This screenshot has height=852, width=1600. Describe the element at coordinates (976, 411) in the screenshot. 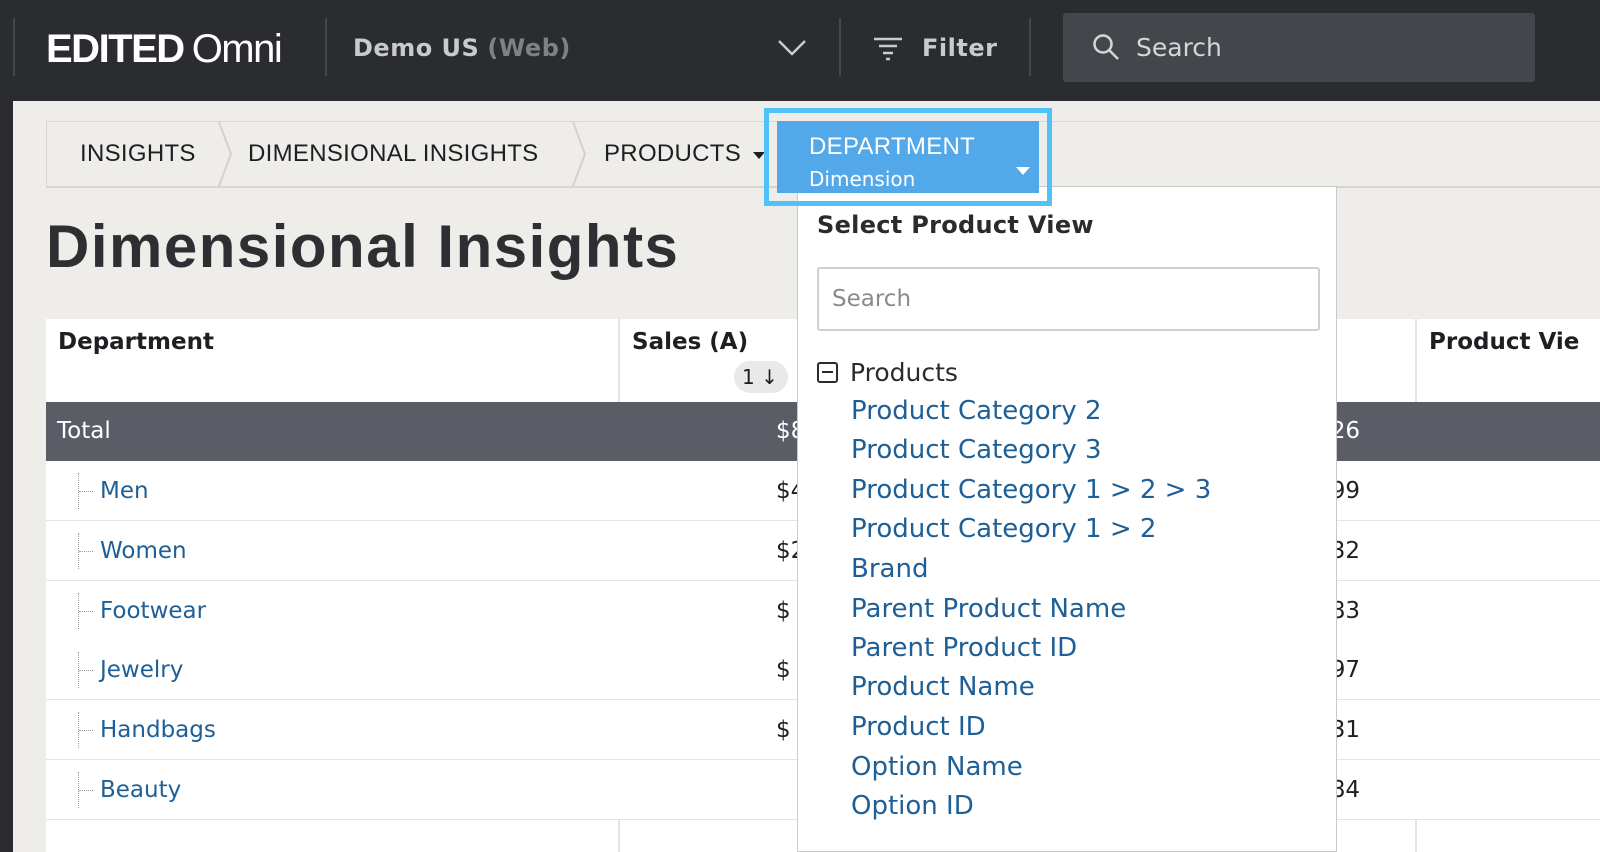

I see `product-view-option: Product Category 2` at that location.